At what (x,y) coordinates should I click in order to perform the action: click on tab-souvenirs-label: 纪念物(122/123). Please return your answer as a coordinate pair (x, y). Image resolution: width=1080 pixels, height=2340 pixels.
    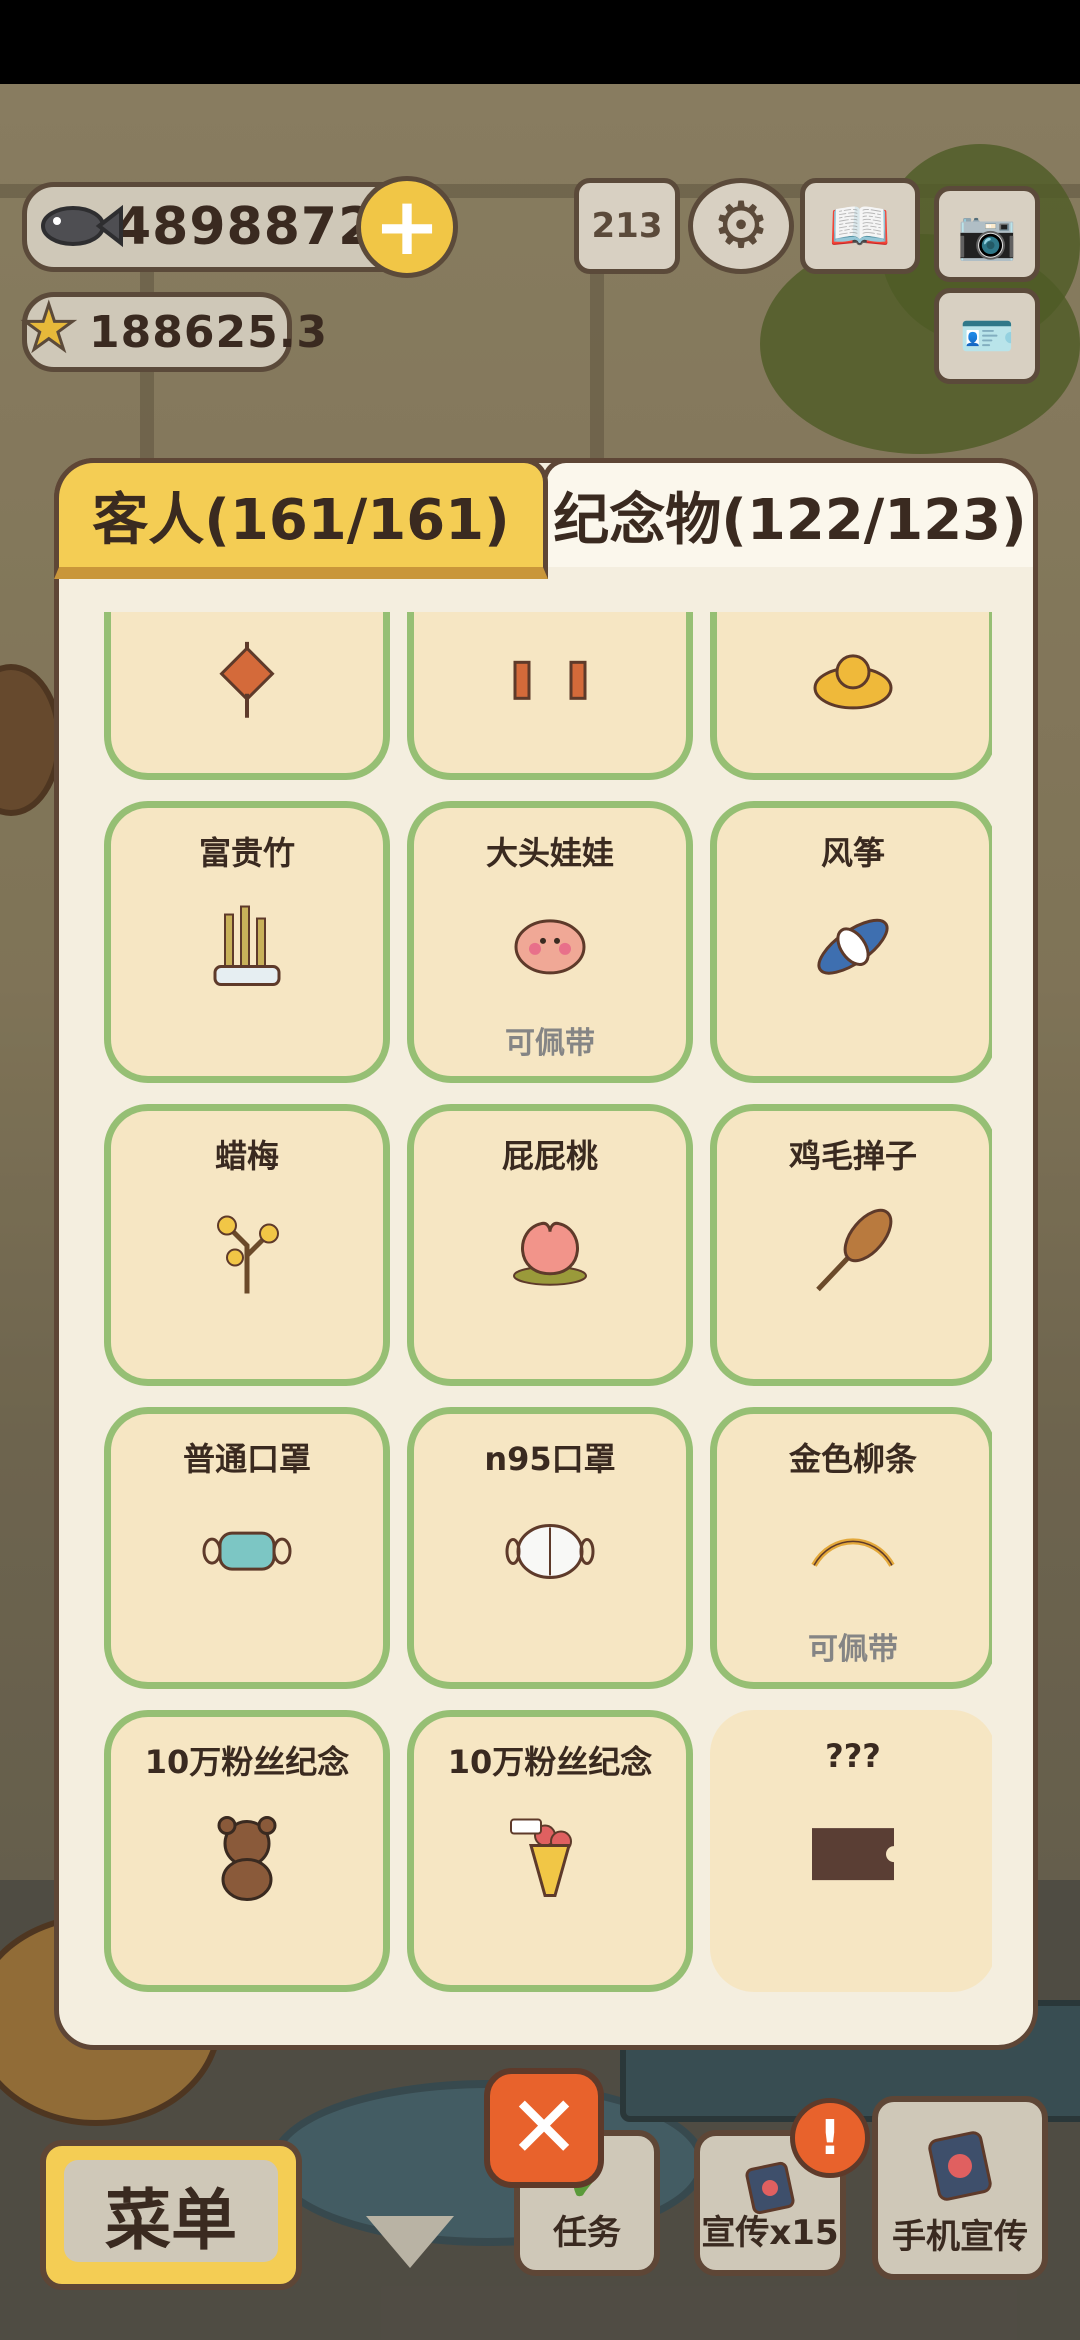
    Looking at the image, I should click on (790, 520).